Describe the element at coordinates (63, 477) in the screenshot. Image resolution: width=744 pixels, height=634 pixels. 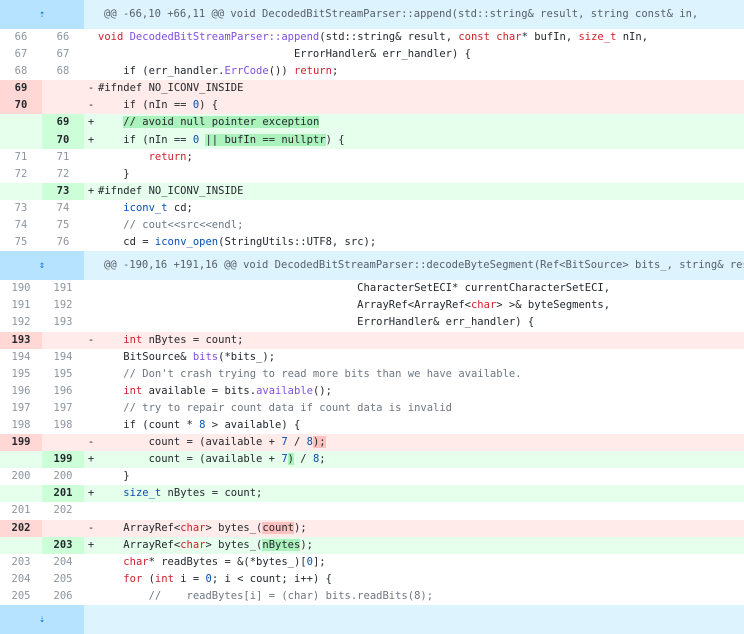
I see `new-line-number: 200` at that location.